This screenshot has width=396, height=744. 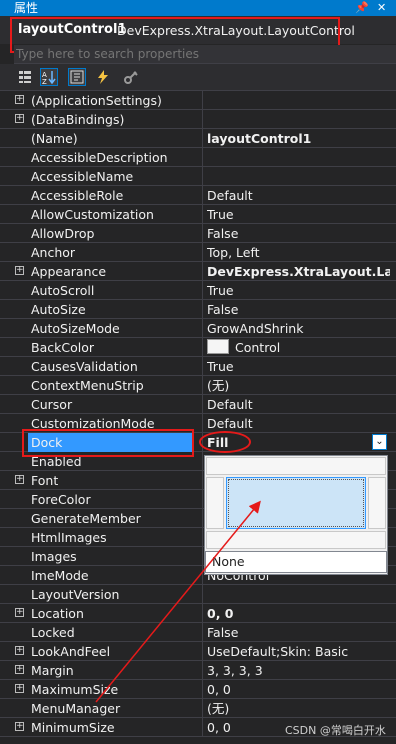 What do you see at coordinates (225, 442) in the screenshot?
I see `dock-value-annotation` at bounding box center [225, 442].